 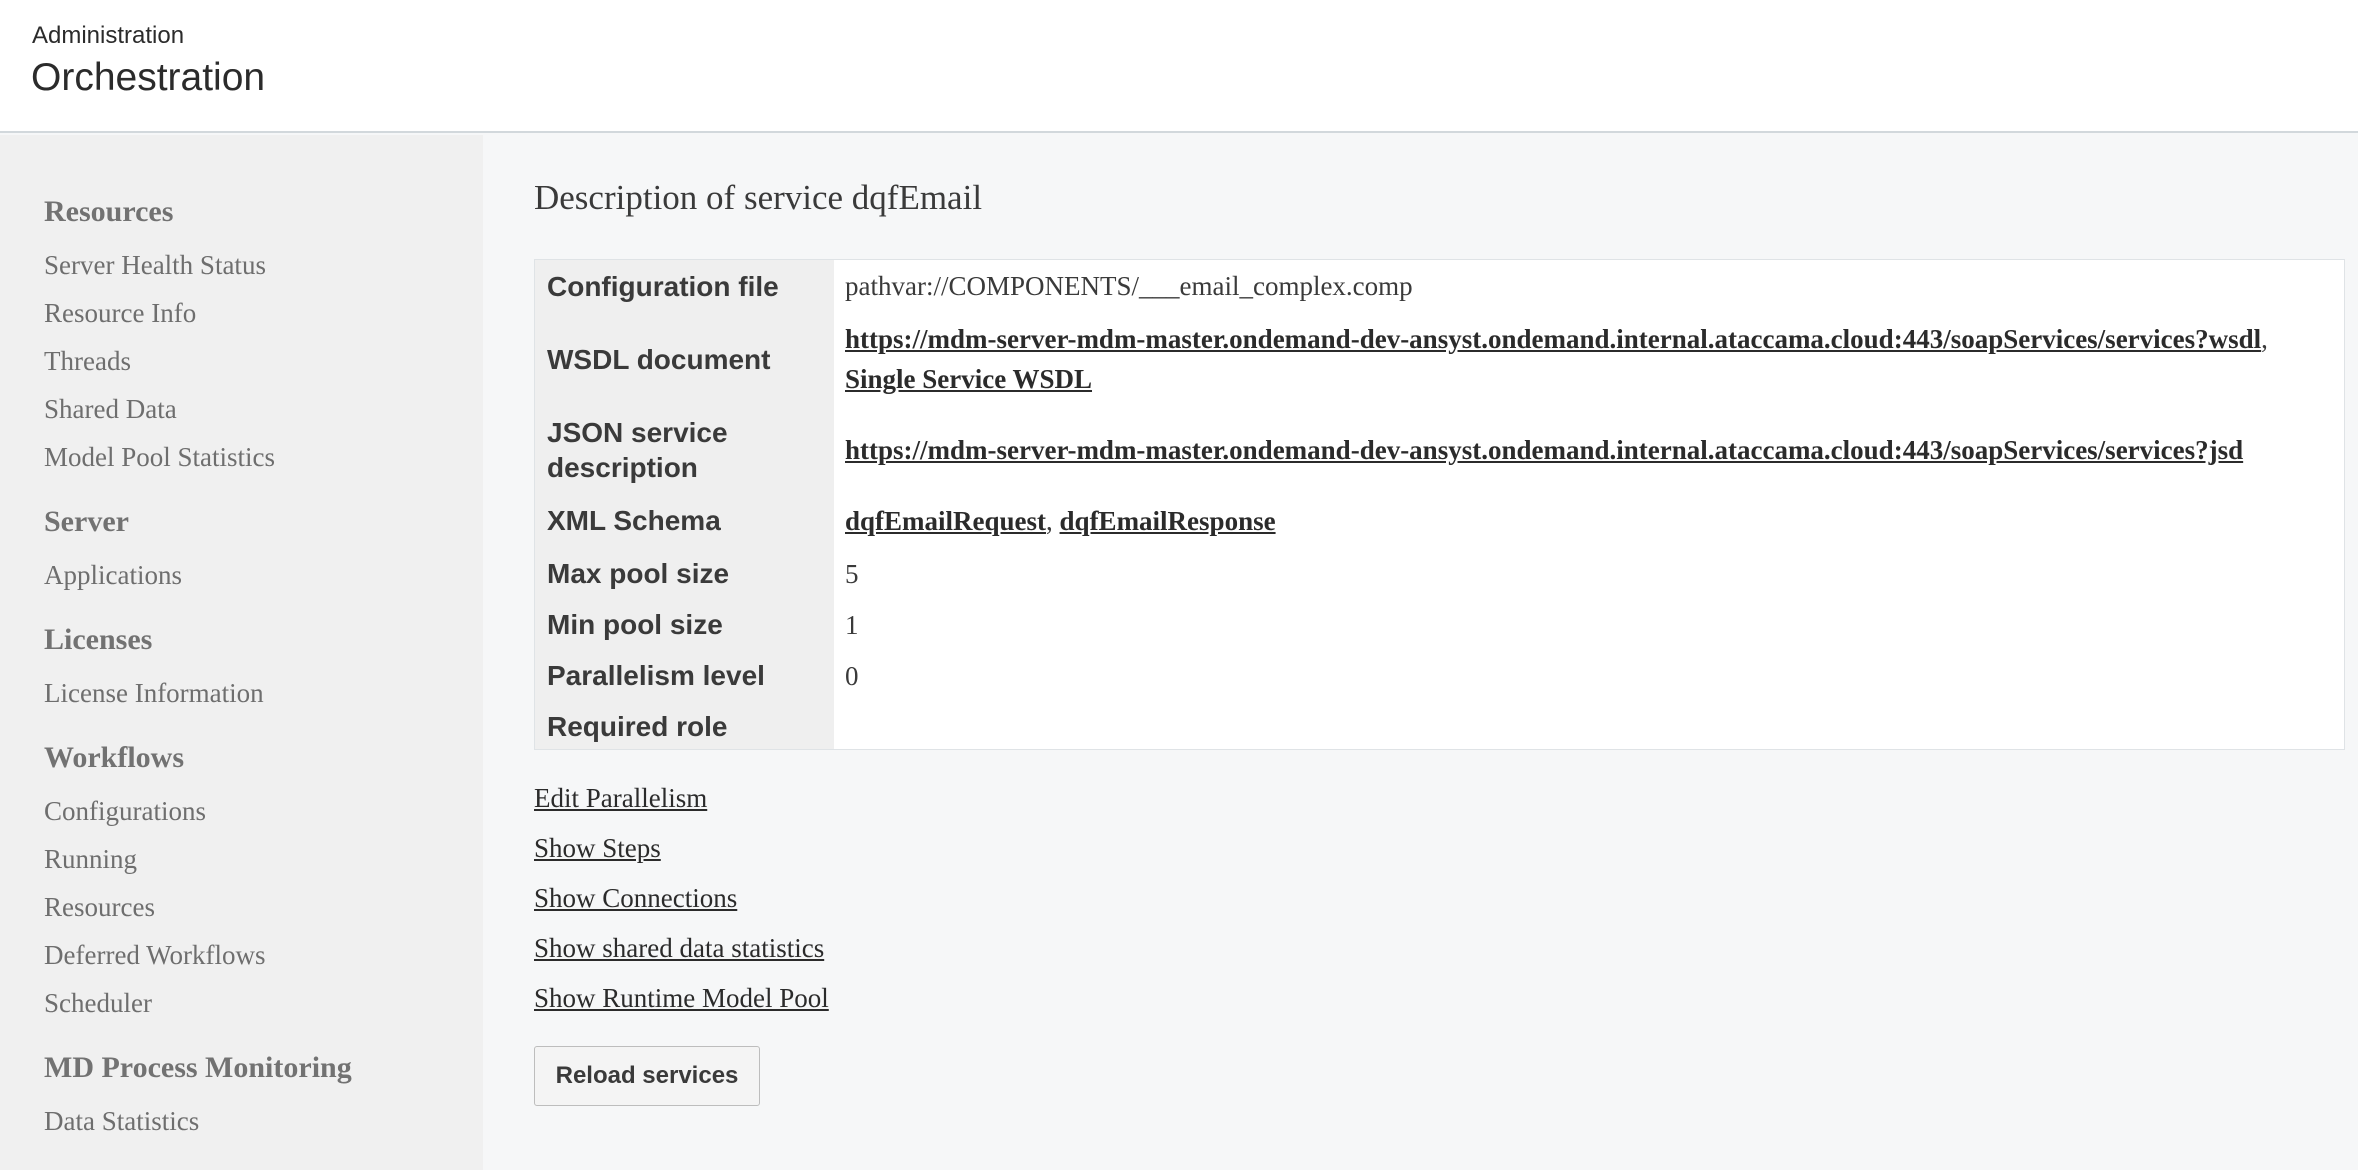 What do you see at coordinates (108, 35) in the screenshot?
I see `header-subtitle: Administration` at bounding box center [108, 35].